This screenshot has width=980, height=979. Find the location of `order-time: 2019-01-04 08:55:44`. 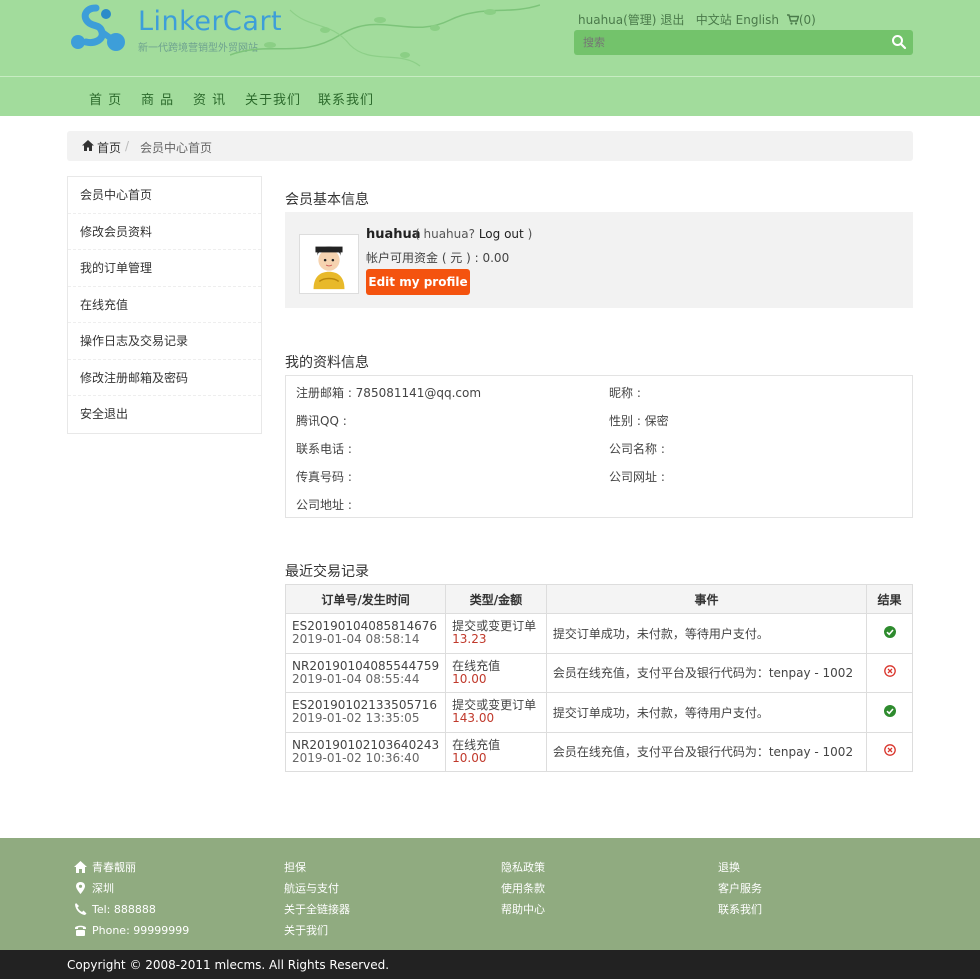

order-time: 2019-01-04 08:55:44 is located at coordinates (356, 678).